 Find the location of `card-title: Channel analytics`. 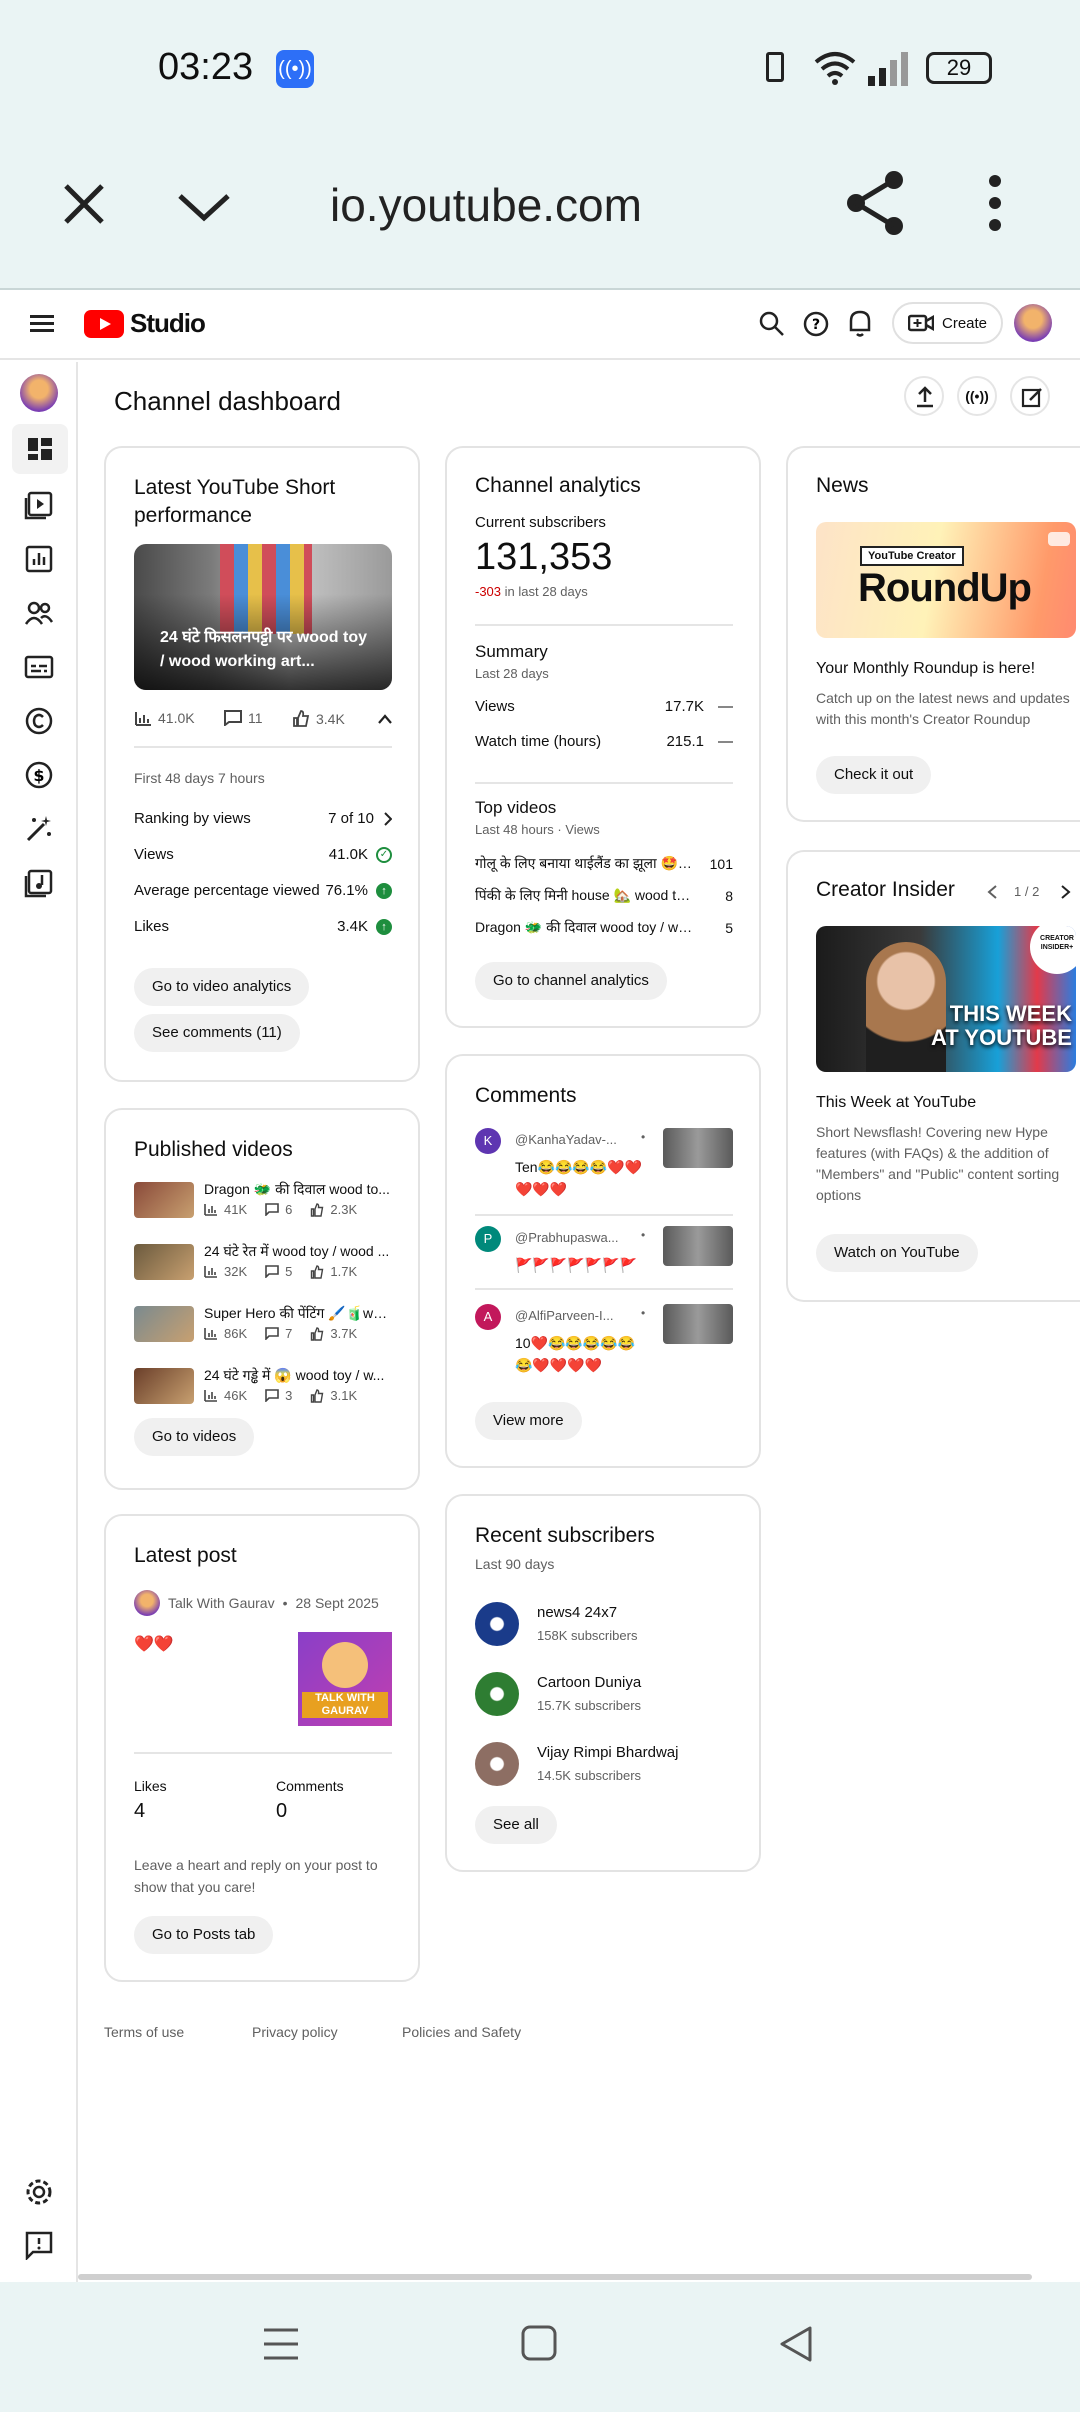

card-title: Channel analytics is located at coordinates (558, 485).